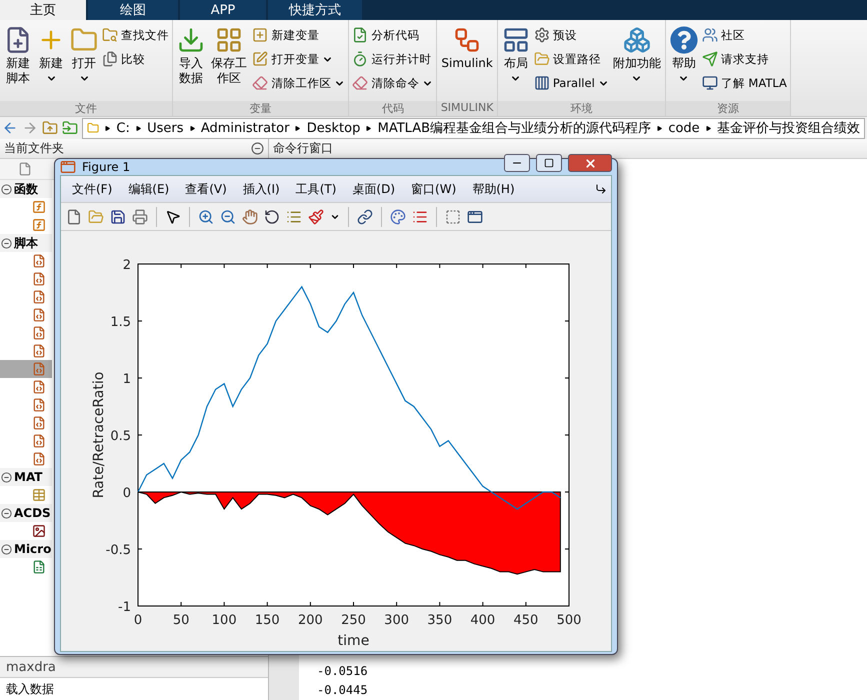  Describe the element at coordinates (516, 62) in the screenshot. I see `ribbon-button: 布局` at that location.